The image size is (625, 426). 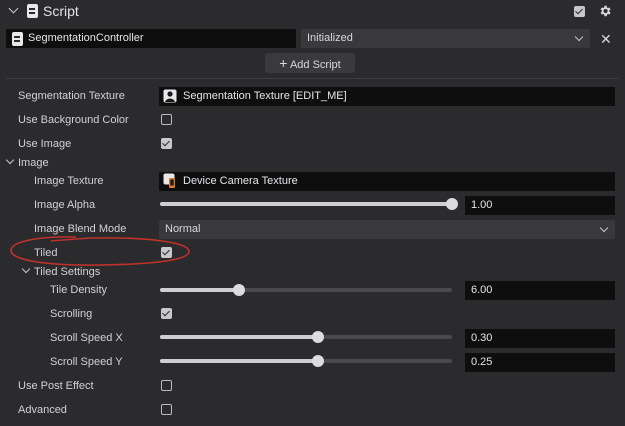 What do you see at coordinates (71, 314) in the screenshot?
I see `prop-label: Scrolling` at bounding box center [71, 314].